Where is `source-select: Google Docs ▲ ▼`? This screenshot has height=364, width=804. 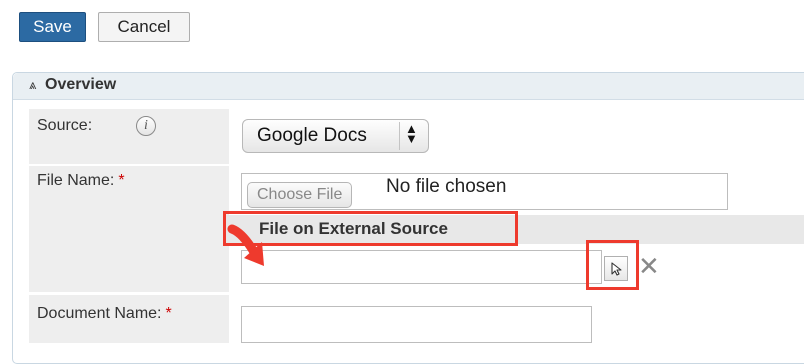
source-select: Google Docs ▲ ▼ is located at coordinates (335, 136).